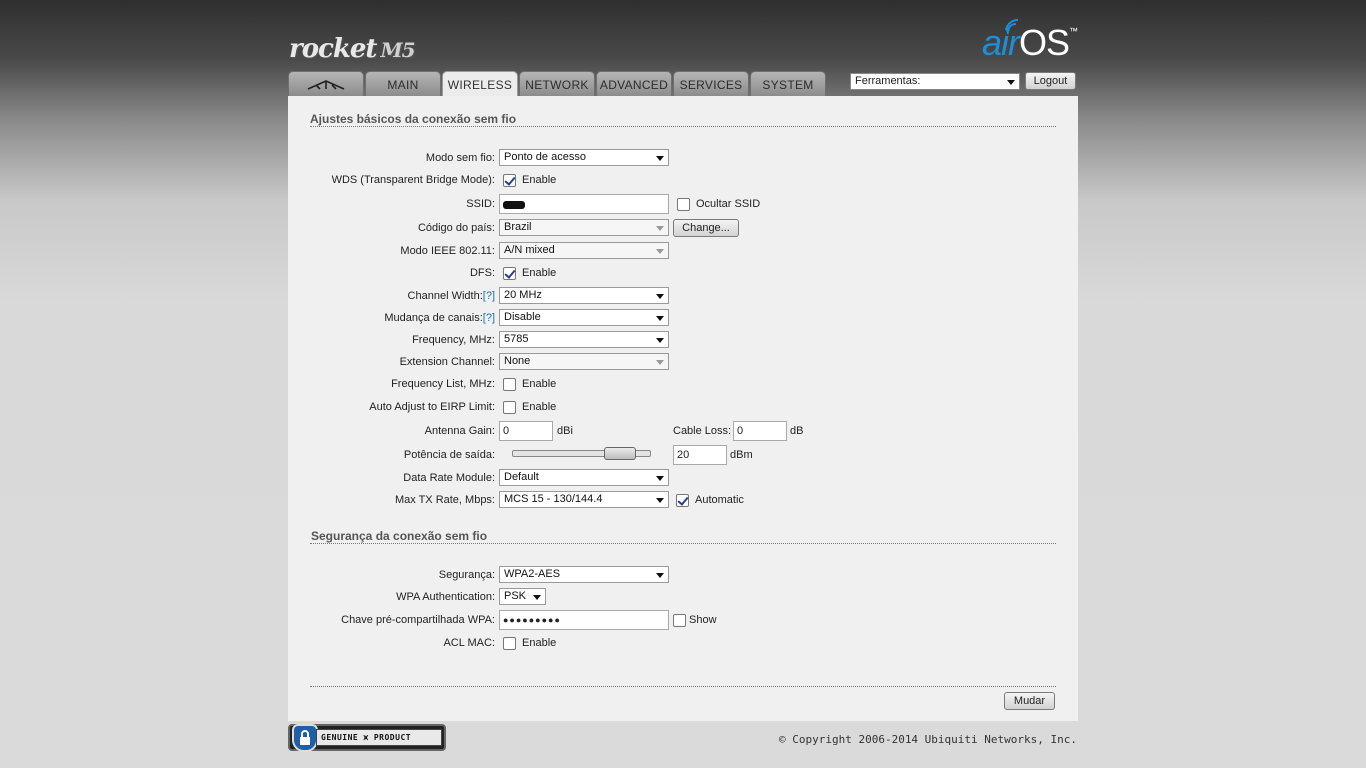 The height and width of the screenshot is (768, 1366). Describe the element at coordinates (443, 384) in the screenshot. I see `frequency-list-label: Frequency List, MHz:` at that location.